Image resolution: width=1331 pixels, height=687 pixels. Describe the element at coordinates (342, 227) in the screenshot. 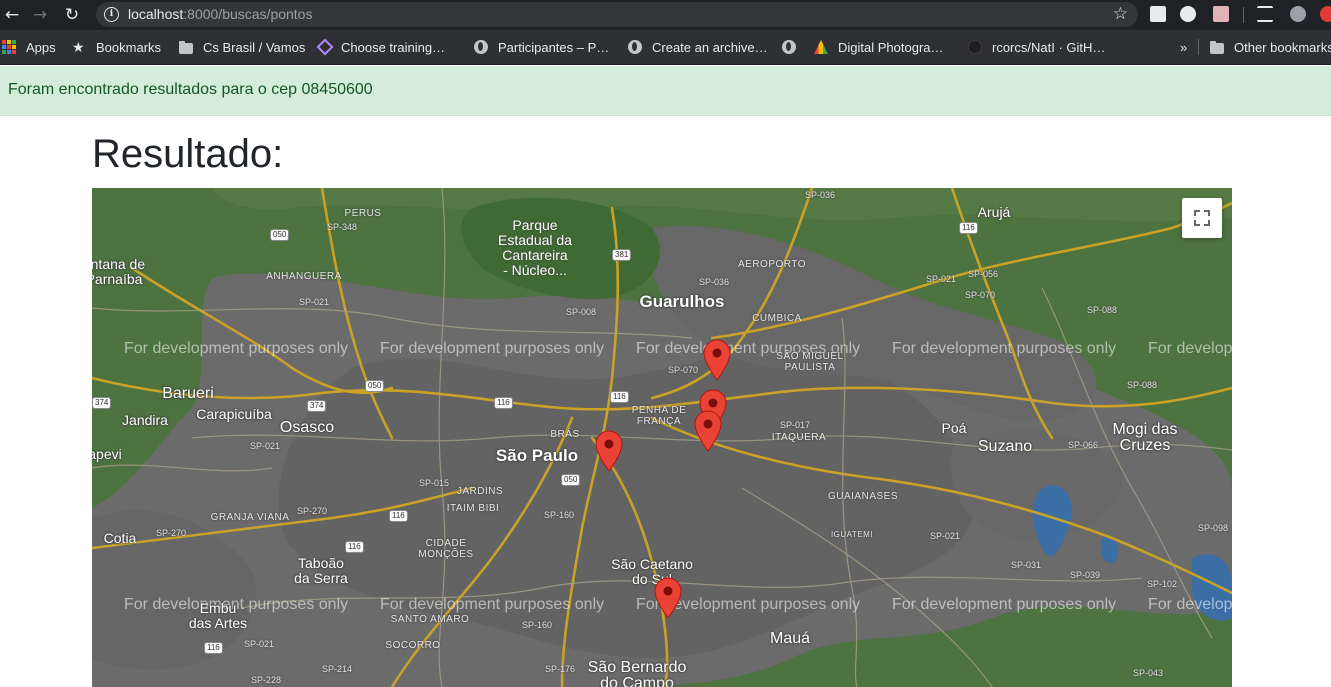

I see `road-label: SP-348` at that location.